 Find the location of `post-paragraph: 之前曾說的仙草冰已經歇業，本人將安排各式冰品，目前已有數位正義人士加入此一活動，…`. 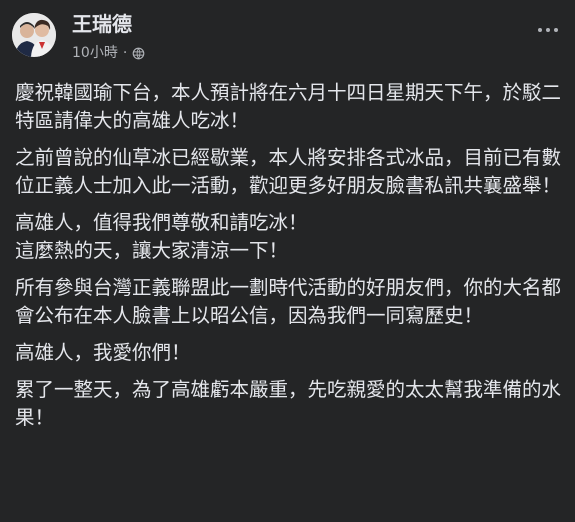

post-paragraph: 之前曾說的仙草冰已經歇業，本人將安排各式冰品，目前已有數位正義人士加入此一活動，… is located at coordinates (288, 171).